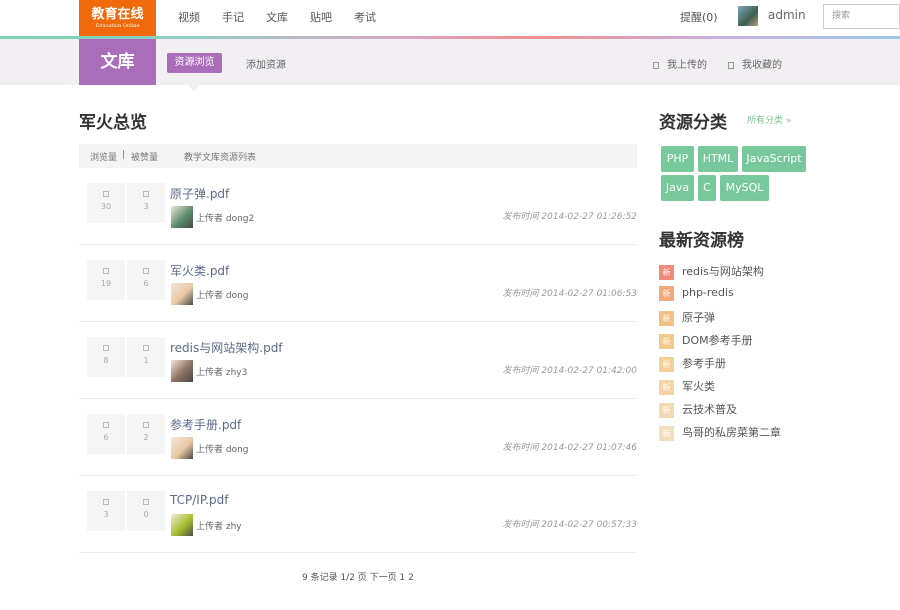 Image resolution: width=900 pixels, height=610 pixels. I want to click on my-uploads-label: 我上传的, so click(687, 65).